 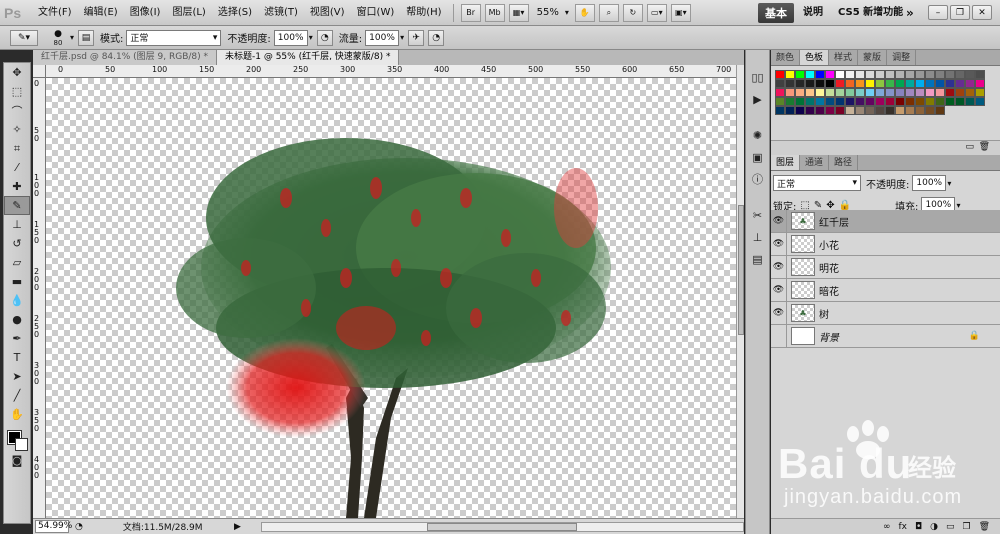 What do you see at coordinates (934, 527) in the screenshot?
I see `adjustment-layer-icon: ◑` at bounding box center [934, 527].